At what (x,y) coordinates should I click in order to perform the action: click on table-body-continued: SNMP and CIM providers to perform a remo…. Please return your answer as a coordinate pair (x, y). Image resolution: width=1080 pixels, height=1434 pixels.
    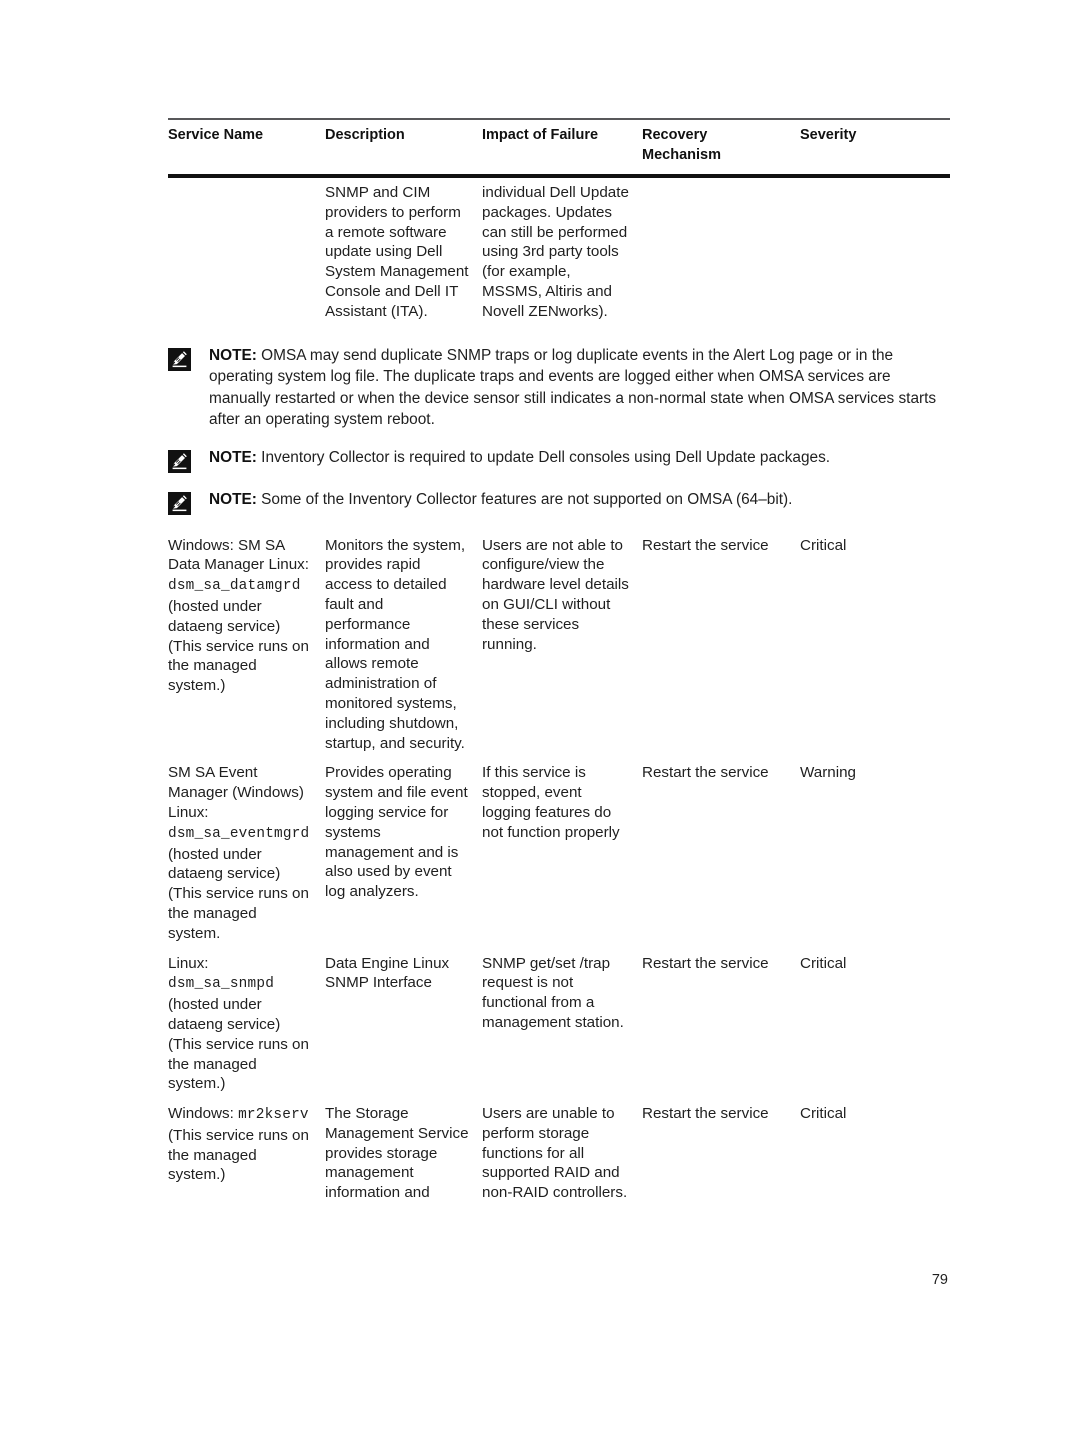
    Looking at the image, I should click on (559, 252).